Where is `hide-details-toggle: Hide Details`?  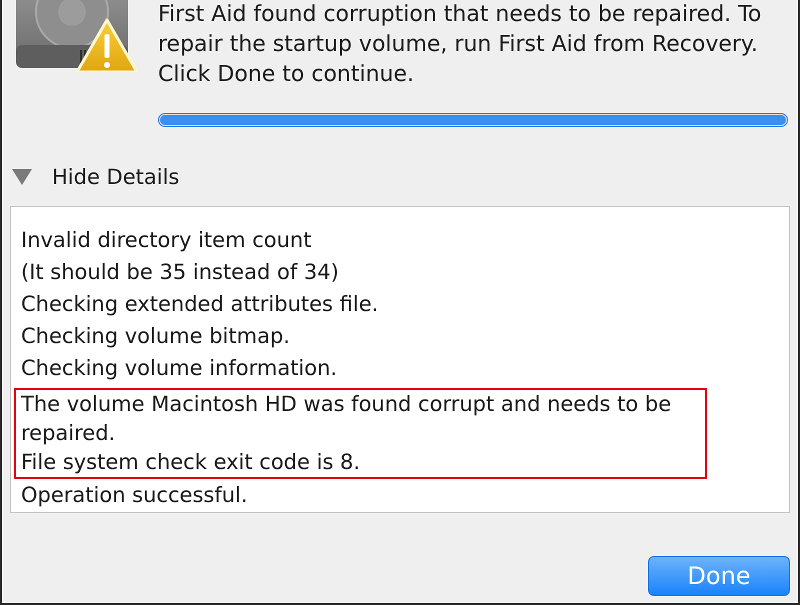
hide-details-toggle: Hide Details is located at coordinates (91, 177).